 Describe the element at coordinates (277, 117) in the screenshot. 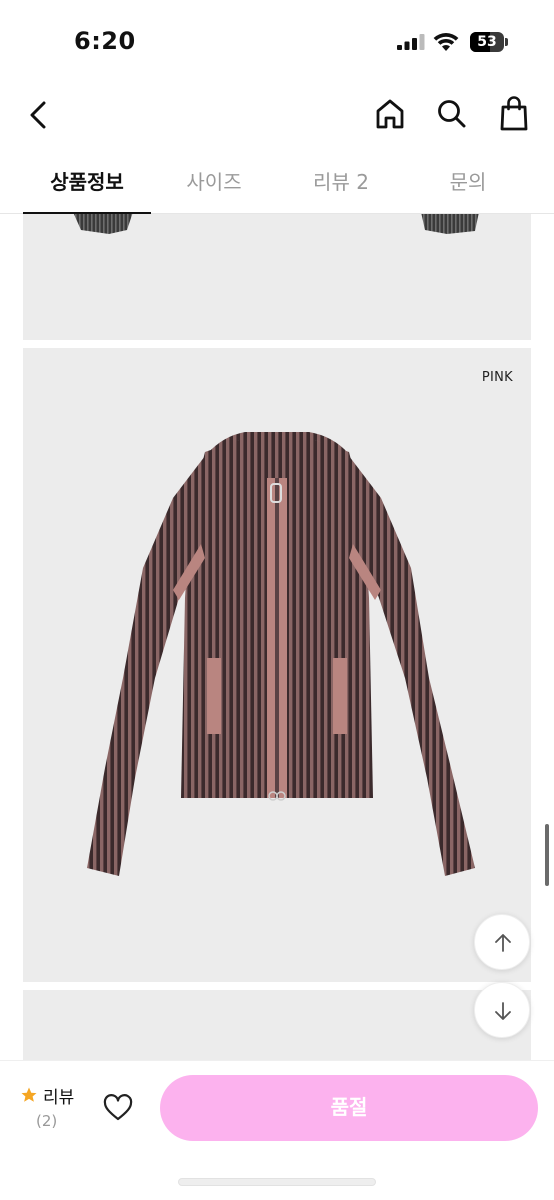

I see `top-navigation` at that location.